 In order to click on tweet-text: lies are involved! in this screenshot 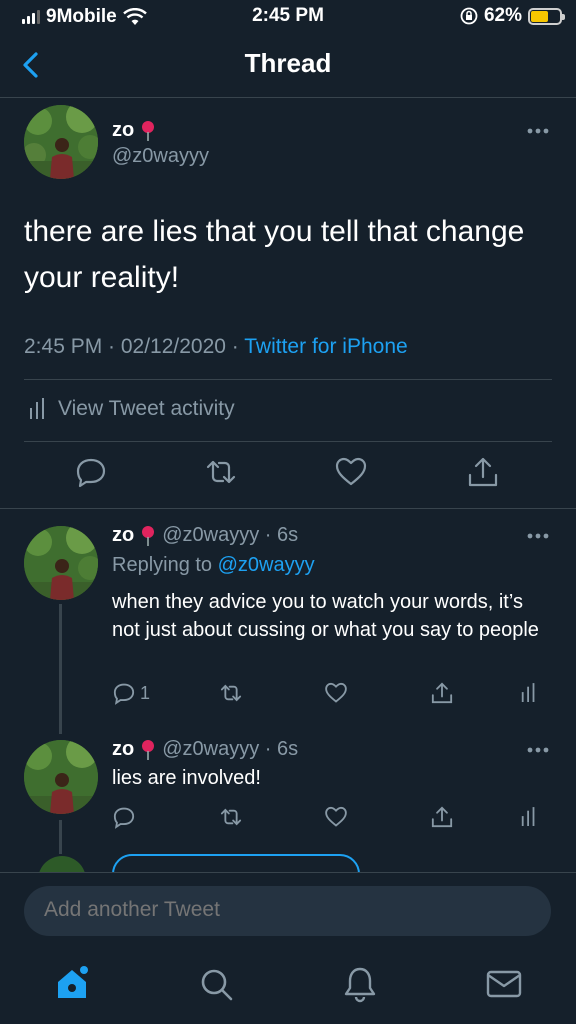, I will do `click(186, 778)`.